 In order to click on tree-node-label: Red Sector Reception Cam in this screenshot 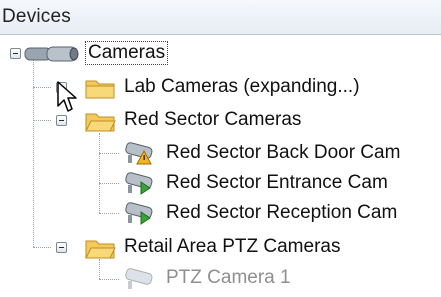, I will do `click(281, 213)`.